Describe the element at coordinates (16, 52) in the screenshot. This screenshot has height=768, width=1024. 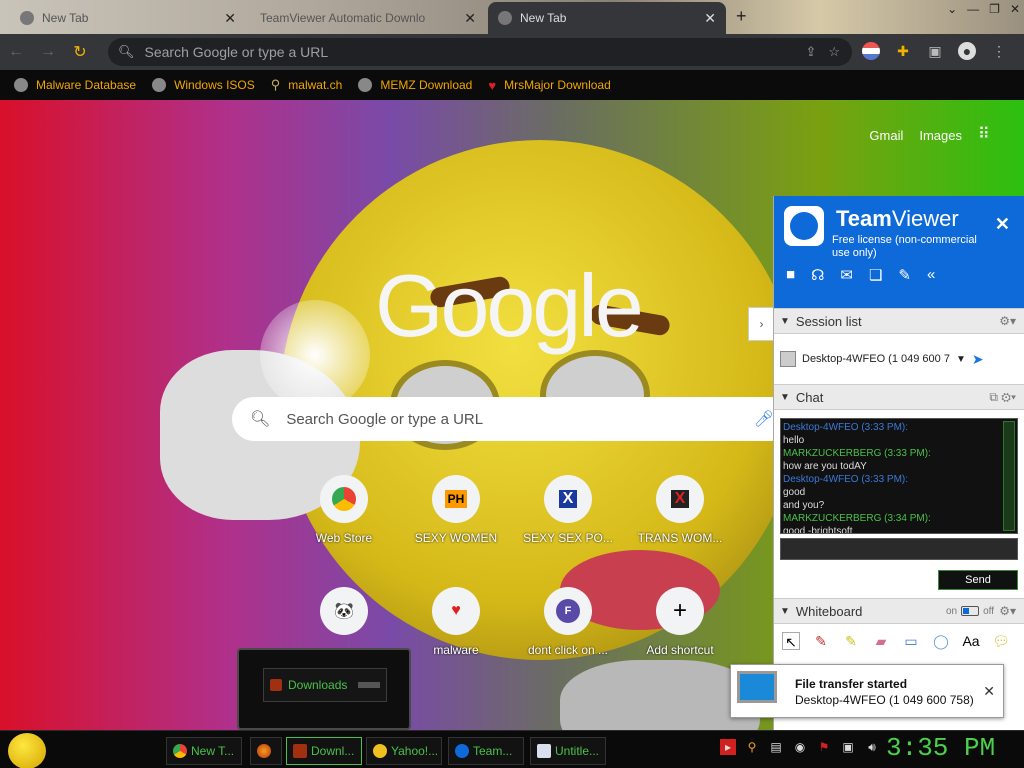
I see `back-icon: ←` at that location.